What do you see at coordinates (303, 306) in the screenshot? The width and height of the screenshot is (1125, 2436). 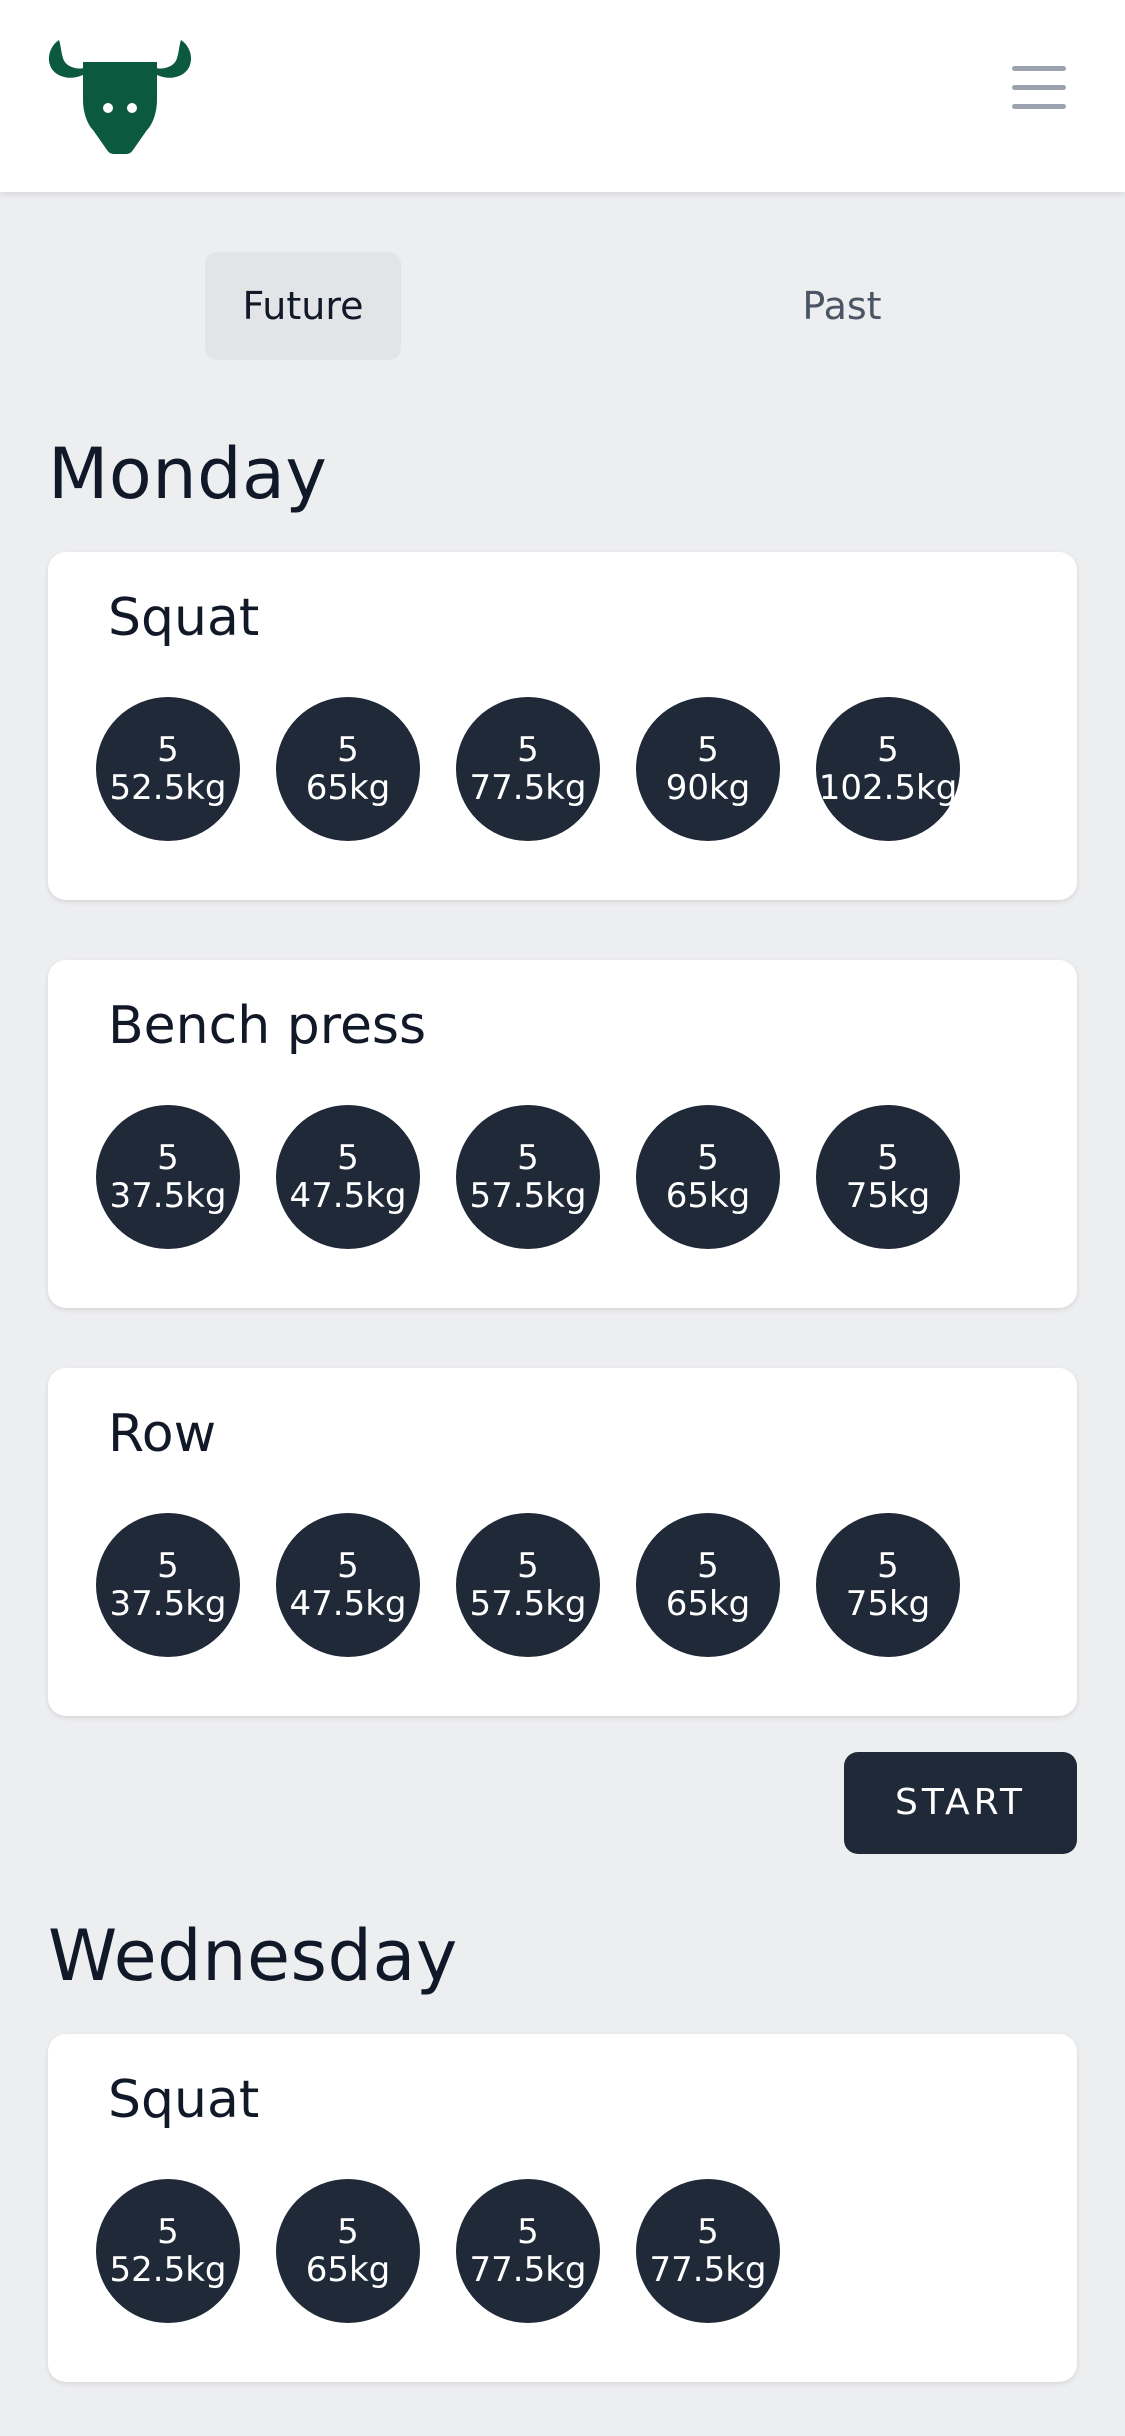 I see `tab-future: Future` at bounding box center [303, 306].